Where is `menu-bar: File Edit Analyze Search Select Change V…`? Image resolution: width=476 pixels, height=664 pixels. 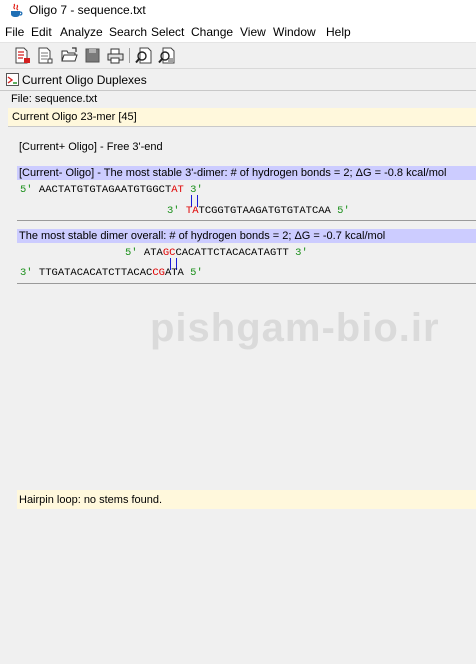 menu-bar: File Edit Analyze Search Select Change V… is located at coordinates (238, 32).